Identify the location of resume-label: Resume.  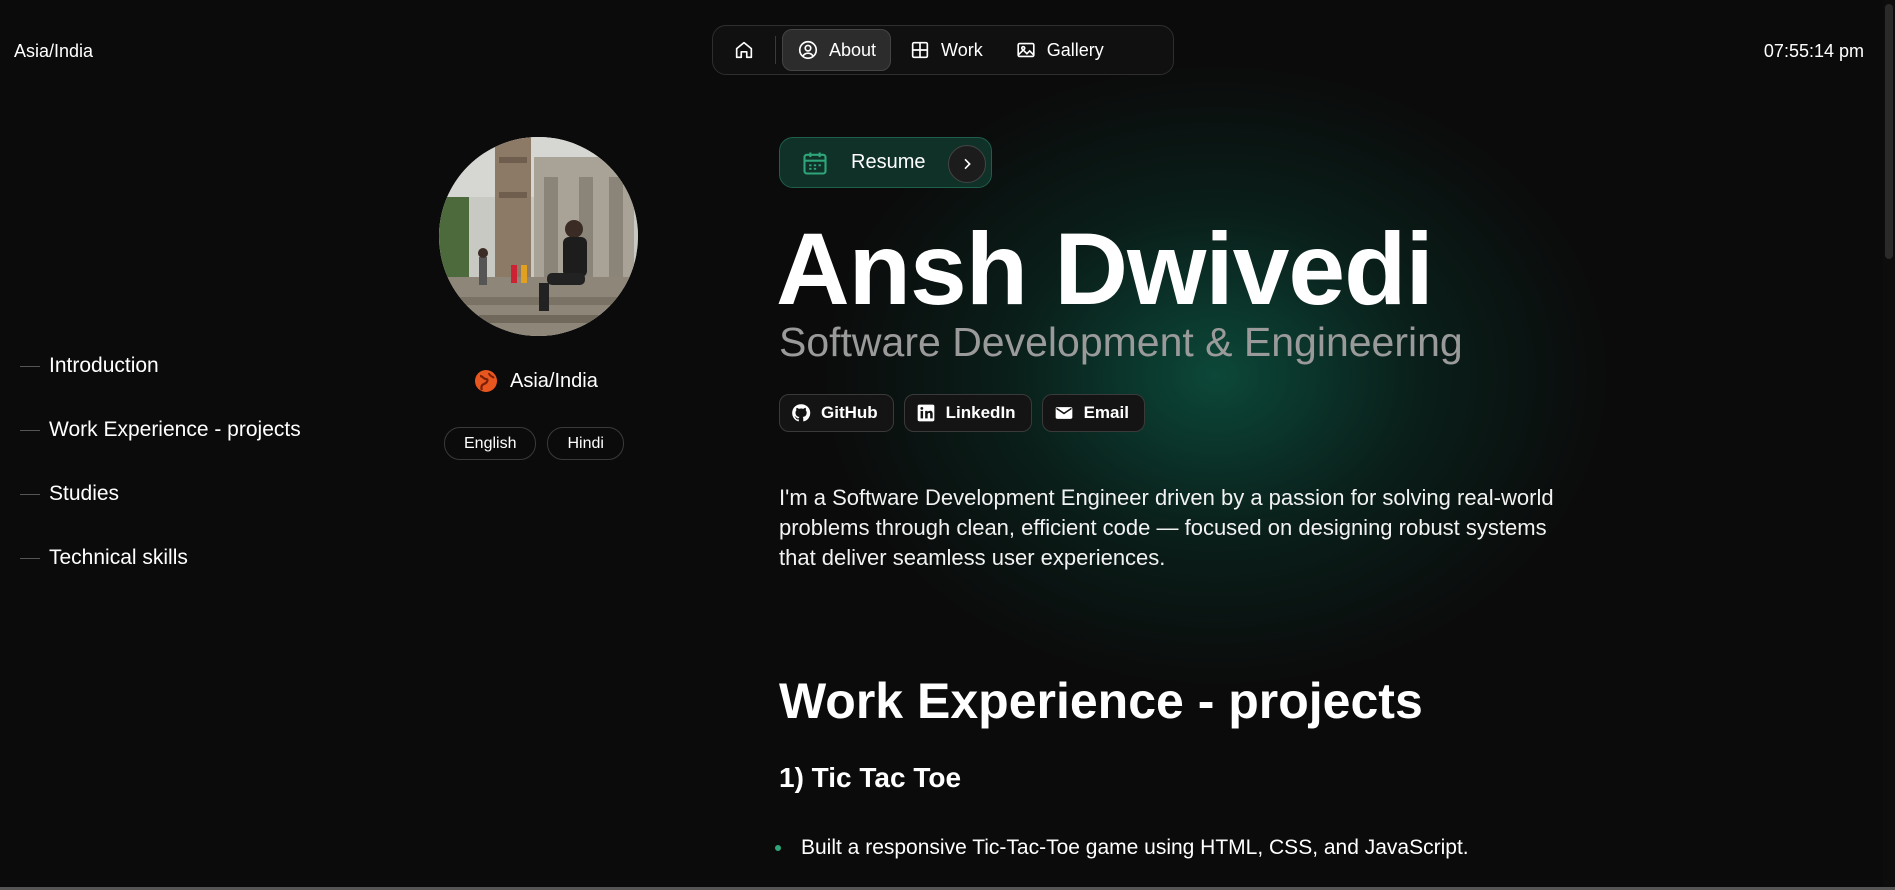
(888, 162).